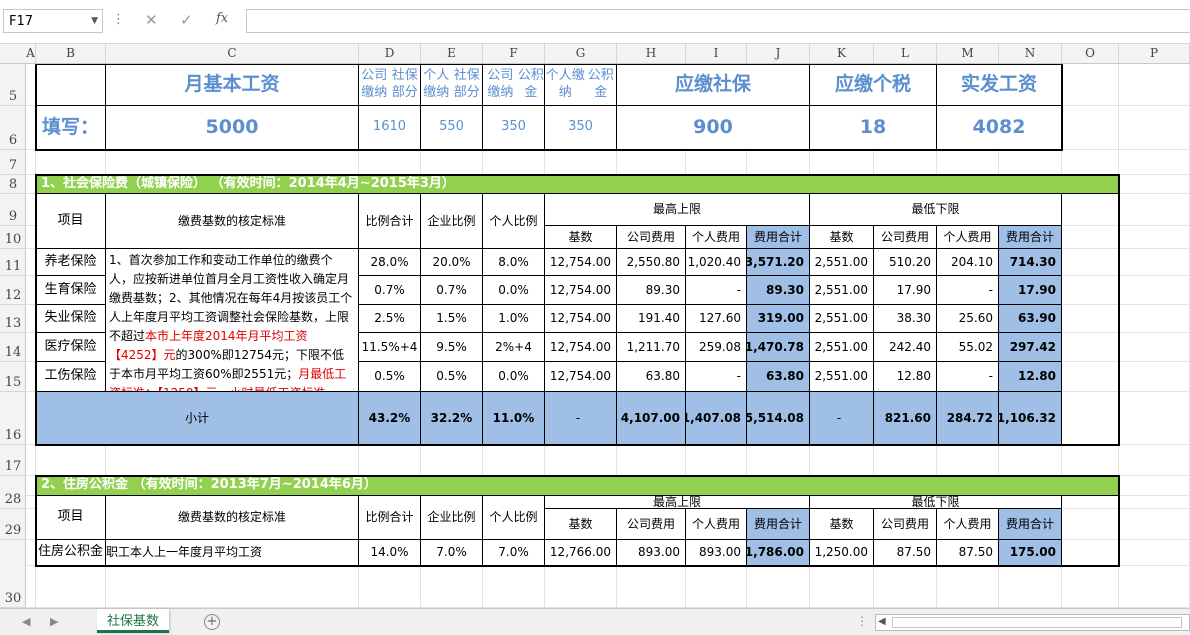 This screenshot has height=635, width=1190. What do you see at coordinates (514, 85) in the screenshot?
I see `company-fund-label: 公司缴纳 公积金` at bounding box center [514, 85].